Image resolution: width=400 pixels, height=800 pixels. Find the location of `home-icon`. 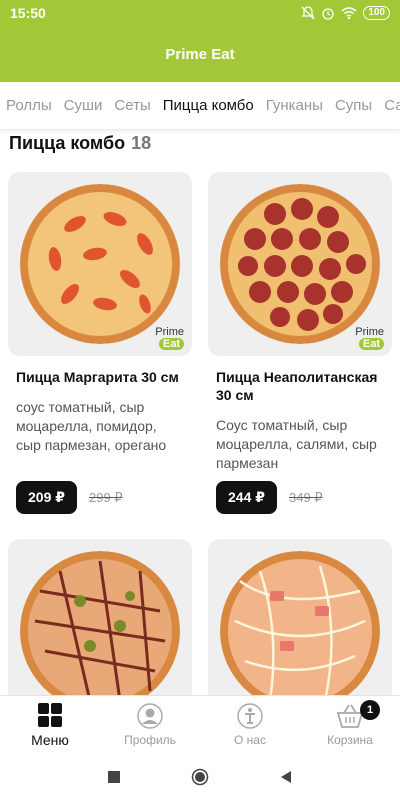

home-icon is located at coordinates (200, 777).